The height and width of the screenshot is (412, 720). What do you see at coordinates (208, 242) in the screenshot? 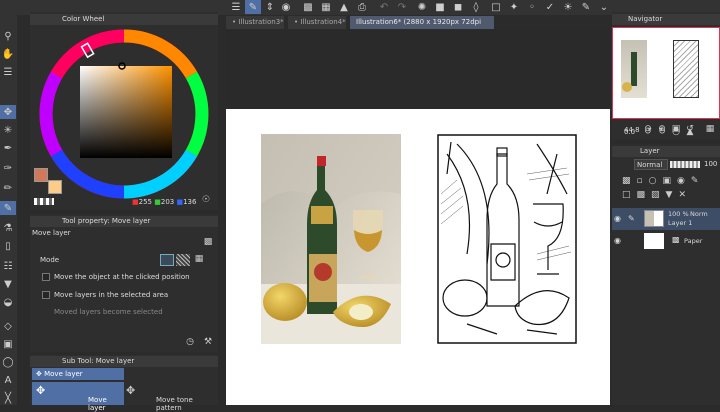
I see `lock-icon: ▩` at bounding box center [208, 242].